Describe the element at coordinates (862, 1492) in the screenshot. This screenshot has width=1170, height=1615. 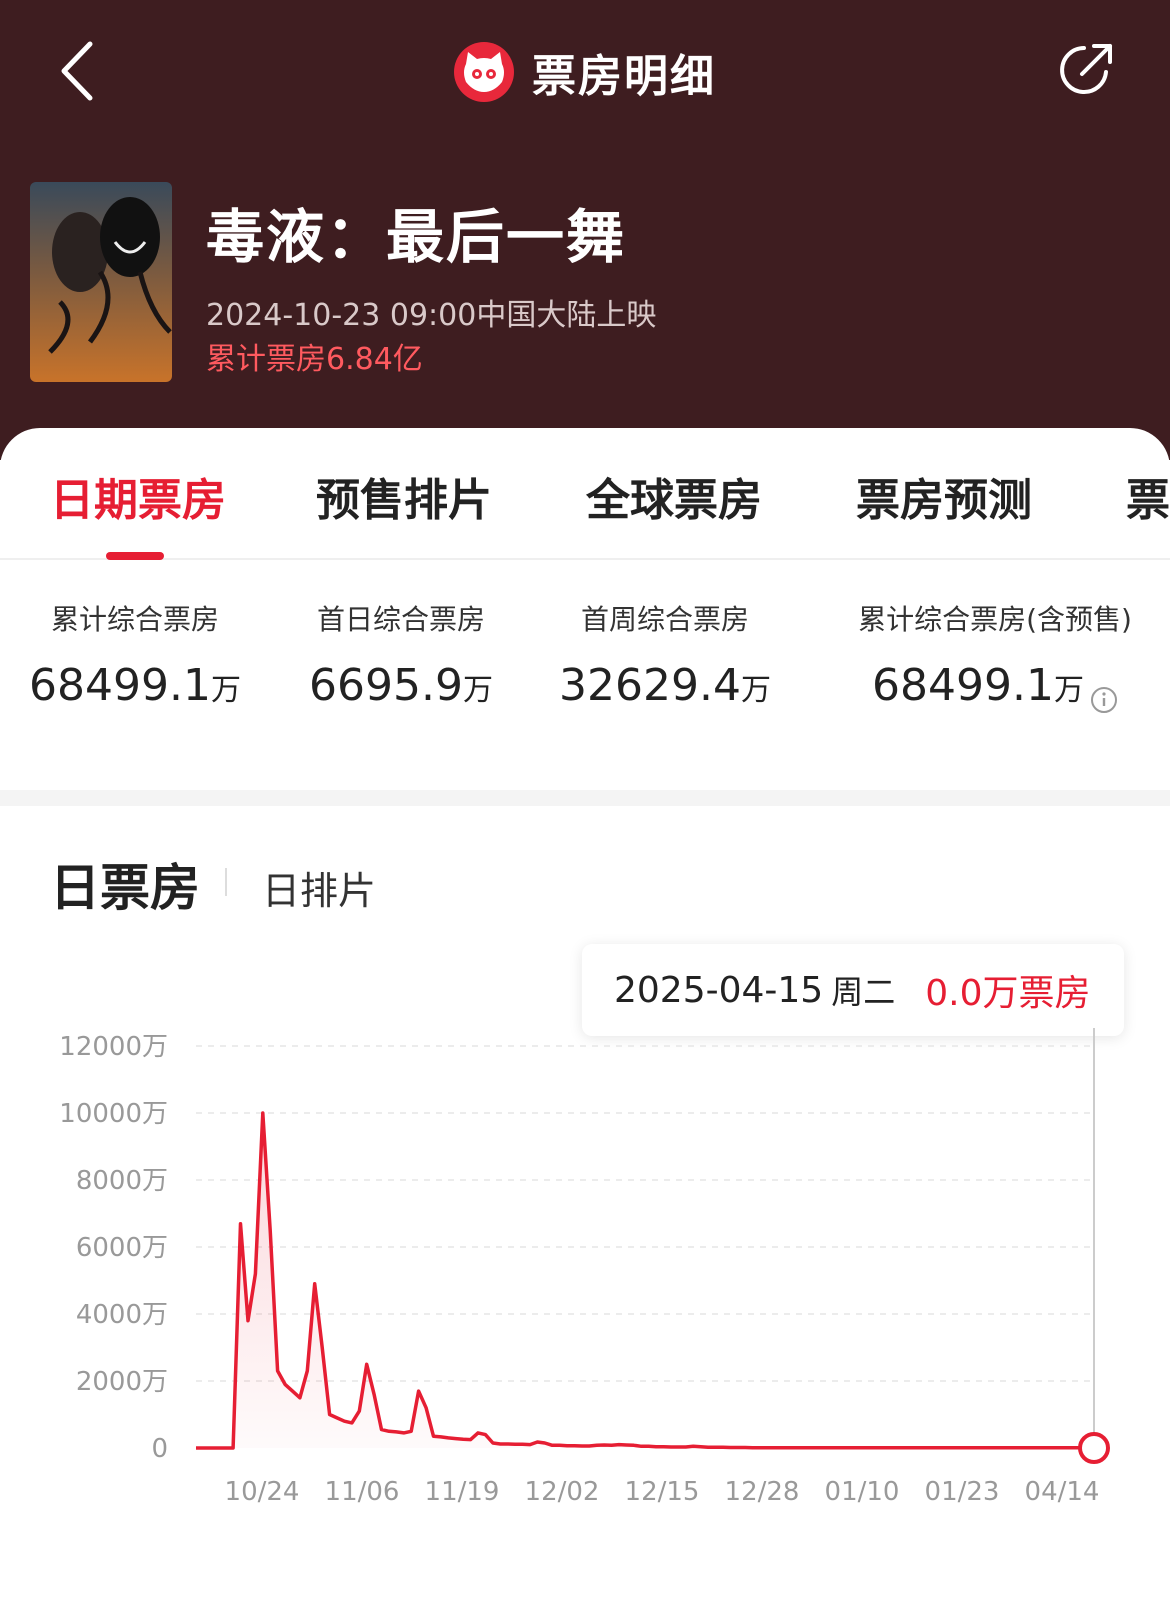
I see `x-tick-label: 01/10` at that location.